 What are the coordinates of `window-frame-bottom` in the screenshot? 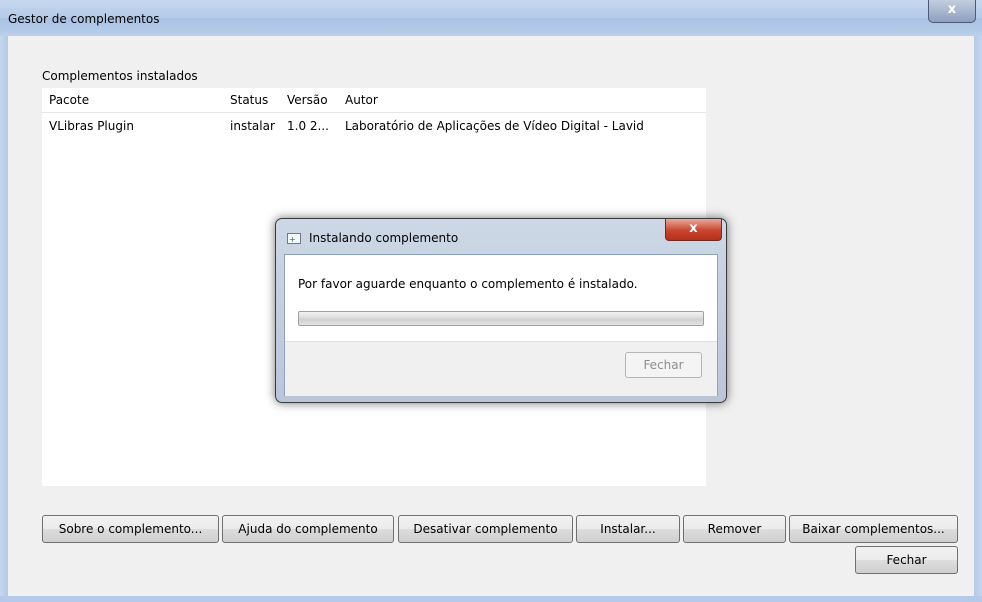 It's located at (491, 599).